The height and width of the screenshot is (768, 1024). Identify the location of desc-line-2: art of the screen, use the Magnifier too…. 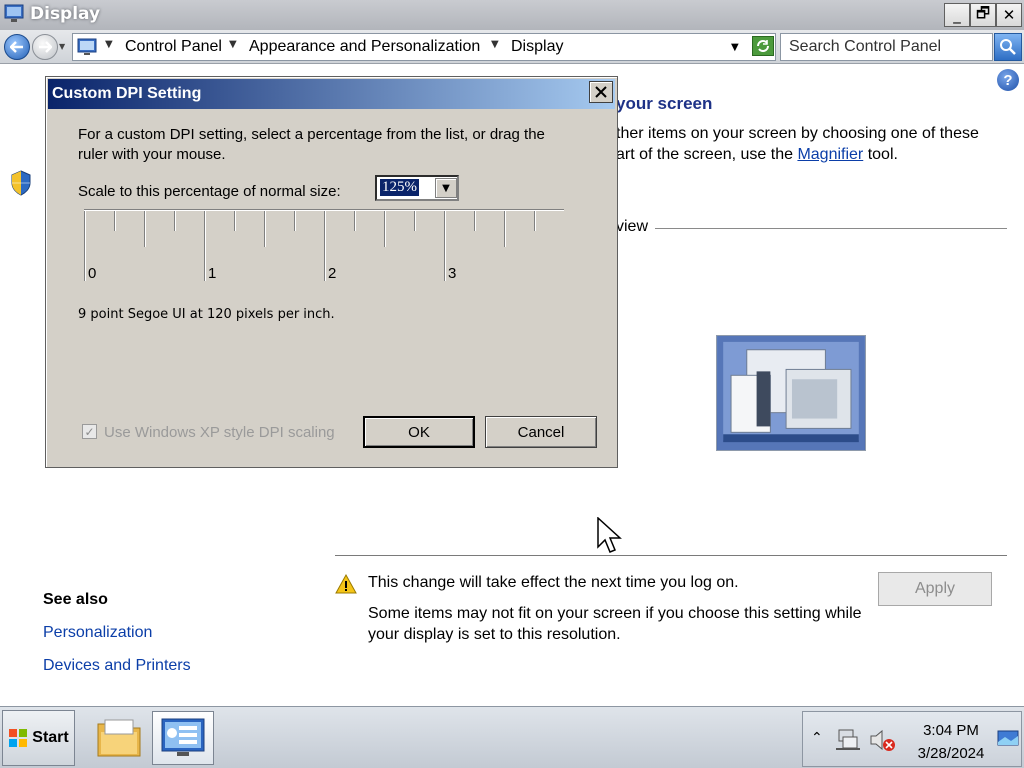
(816, 154).